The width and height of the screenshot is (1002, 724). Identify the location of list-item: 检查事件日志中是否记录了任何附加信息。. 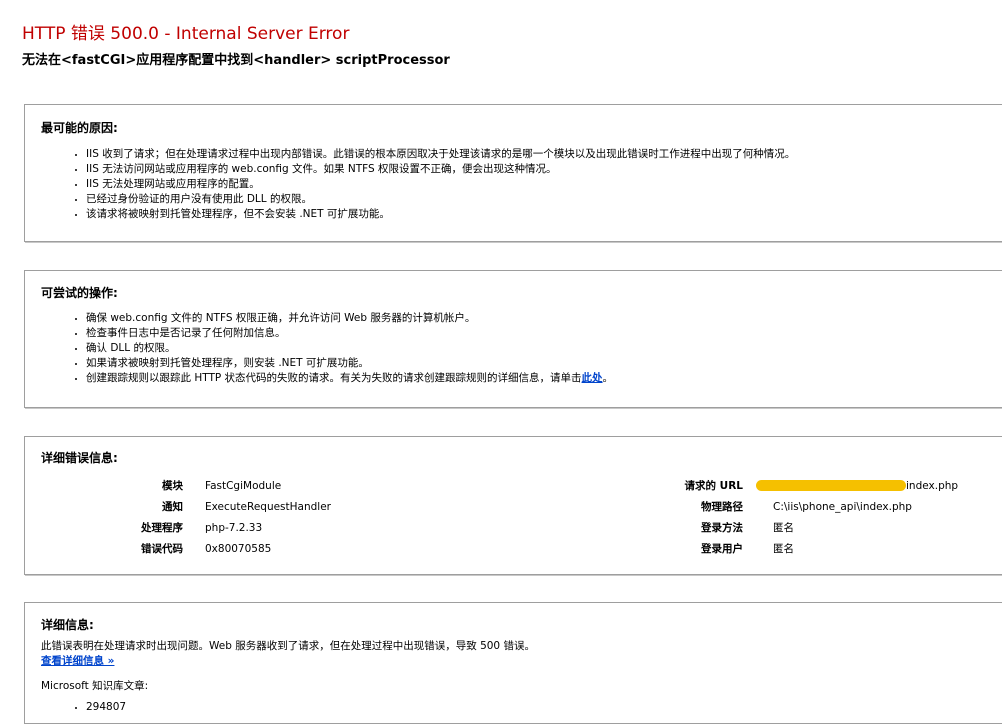
(349, 333).